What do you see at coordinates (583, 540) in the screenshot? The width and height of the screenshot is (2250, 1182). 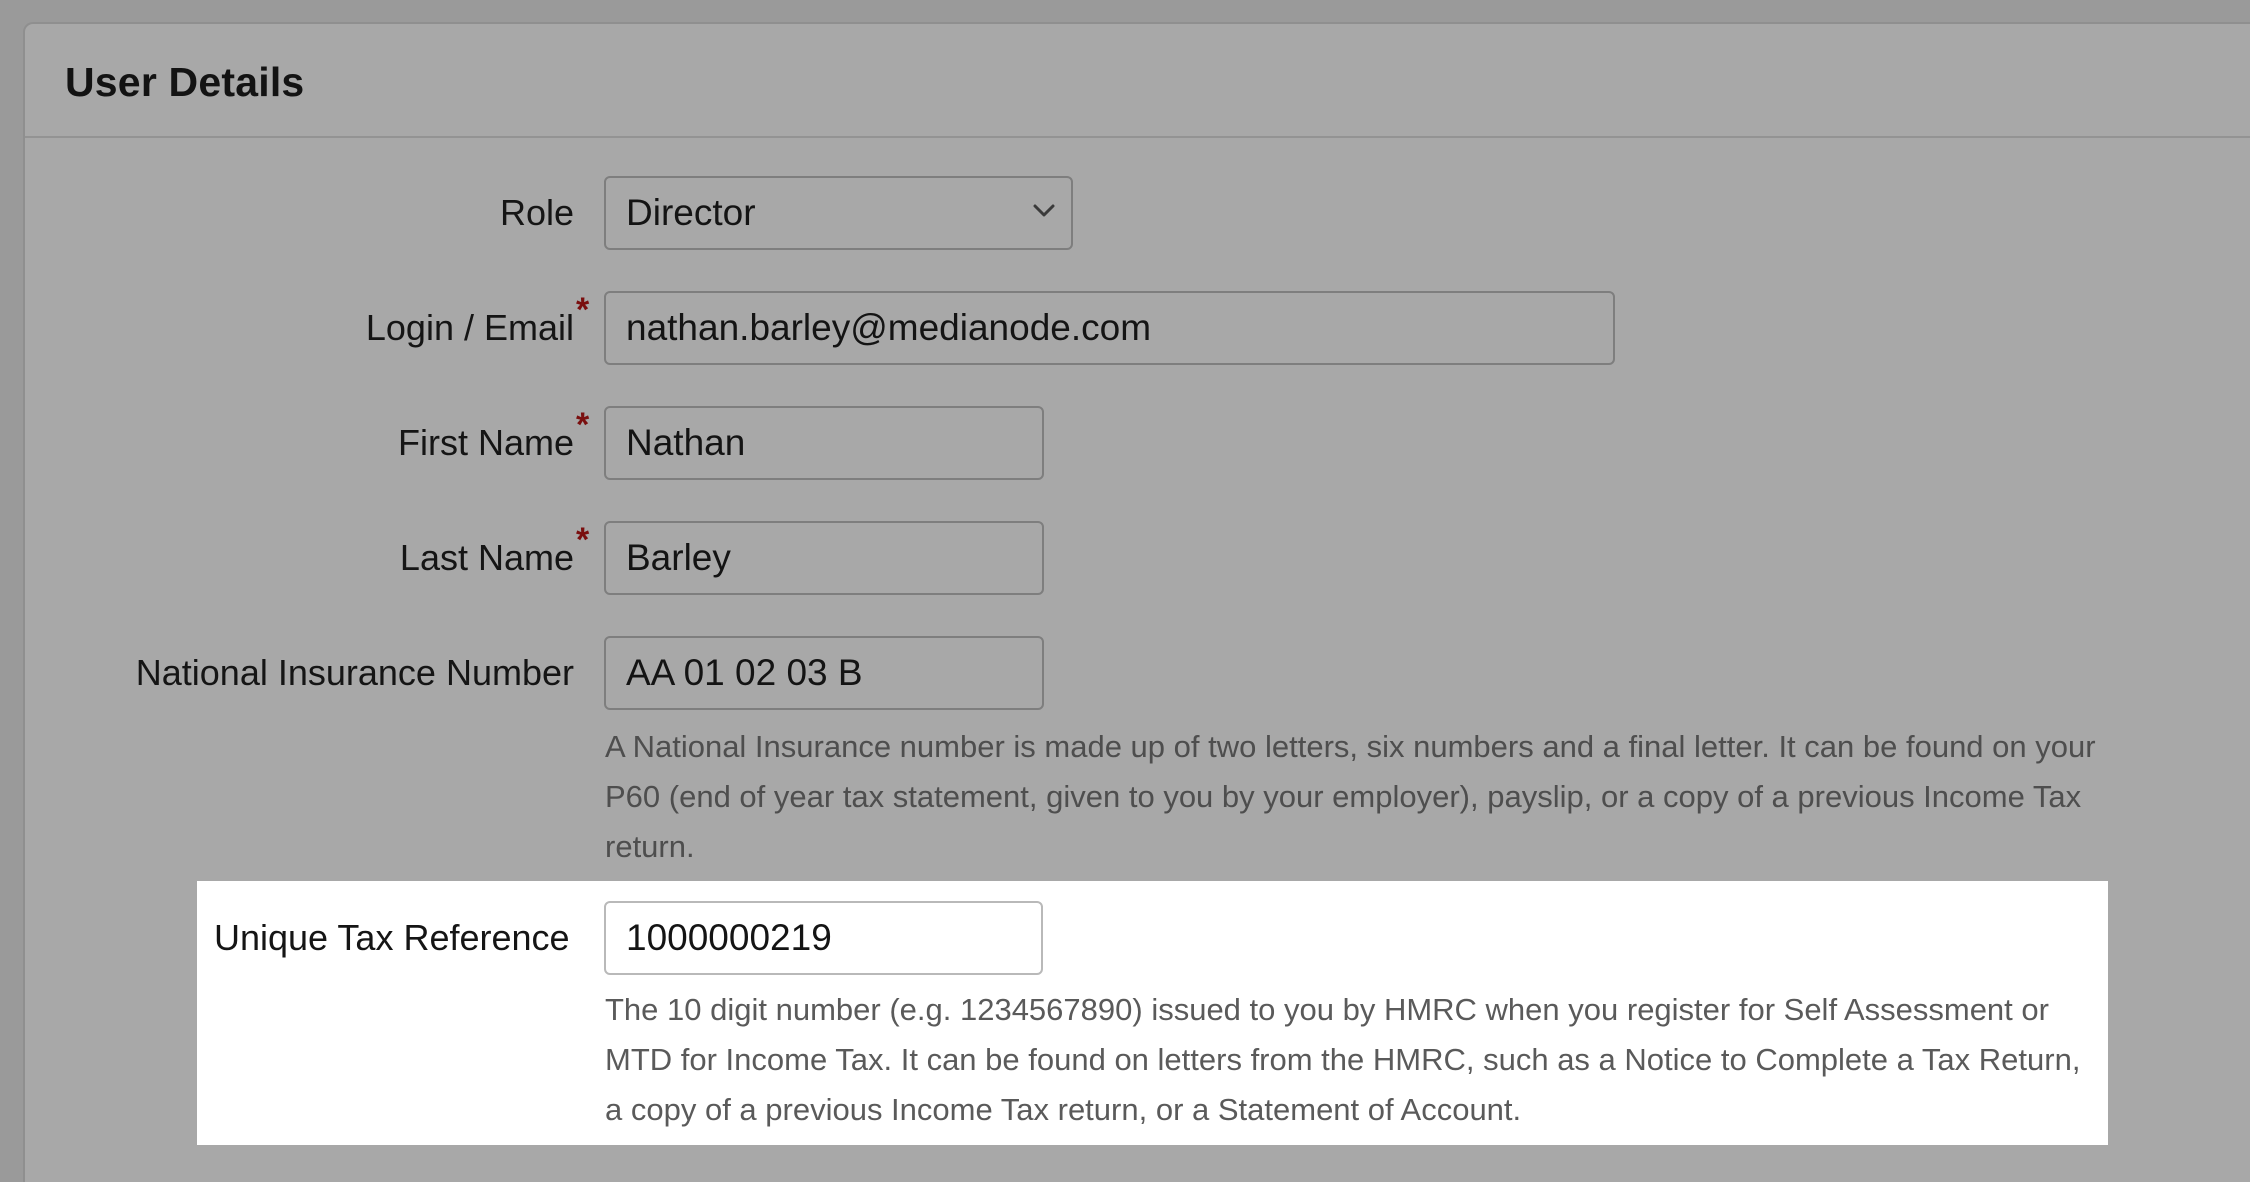 I see `last-name-required-mark: *` at bounding box center [583, 540].